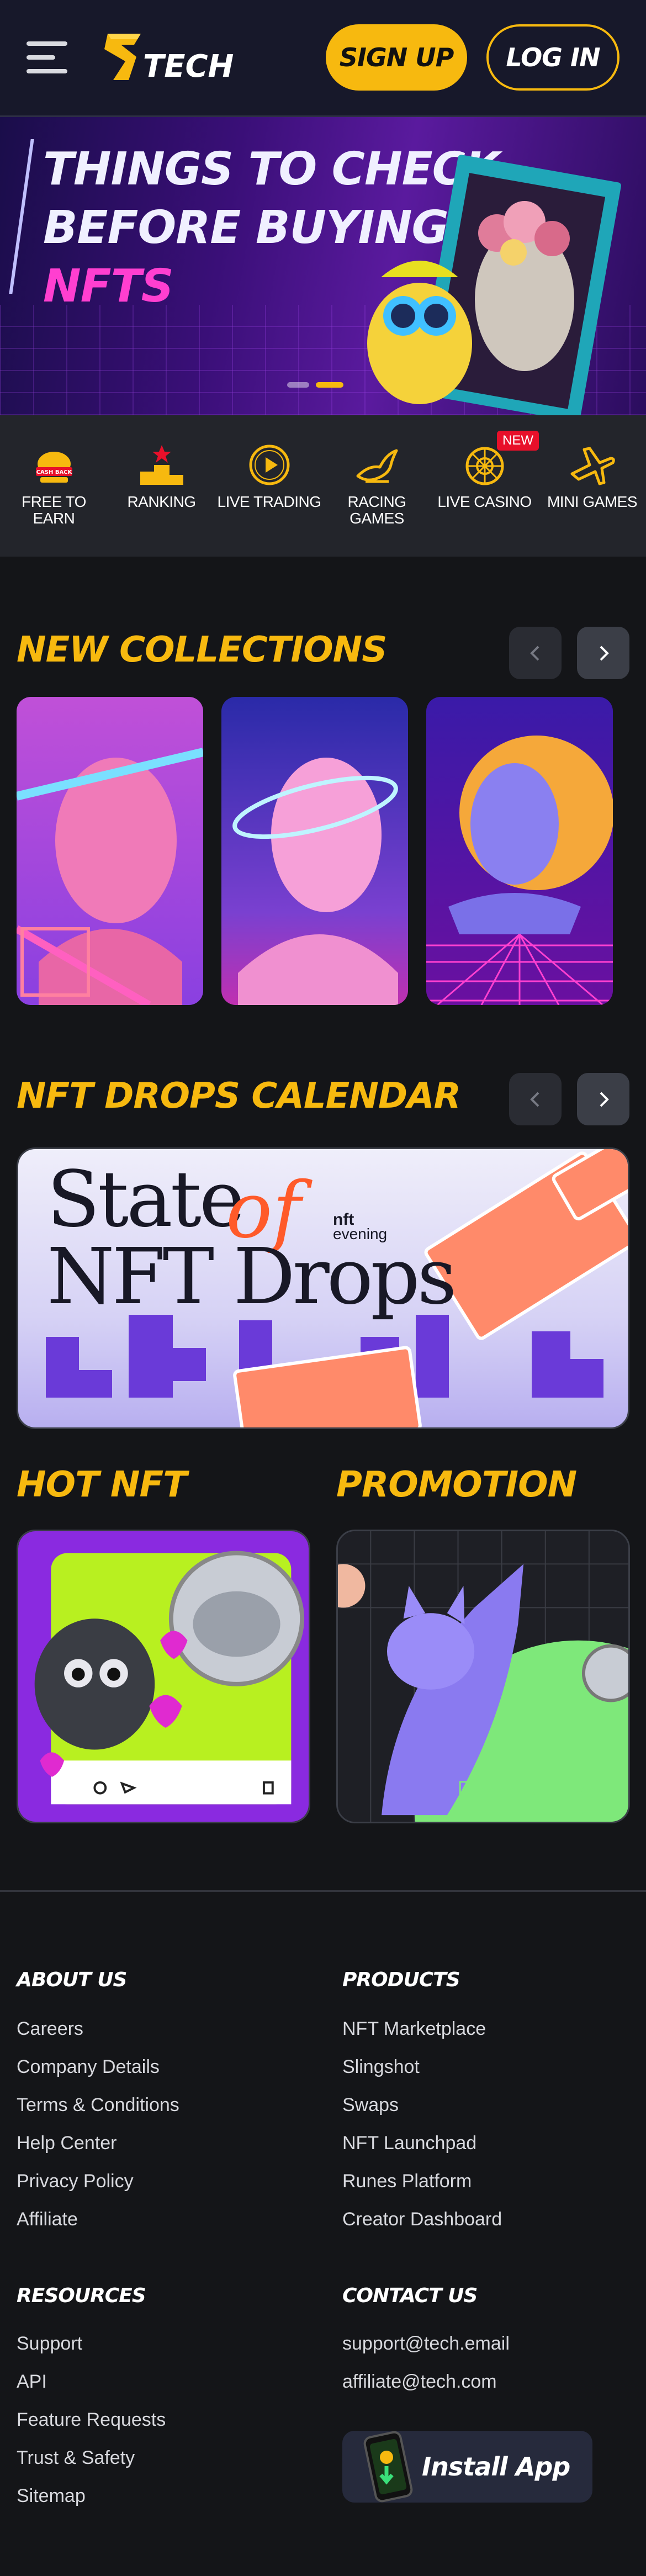  What do you see at coordinates (494, 285) in the screenshot?
I see `hero-nft-artwork` at bounding box center [494, 285].